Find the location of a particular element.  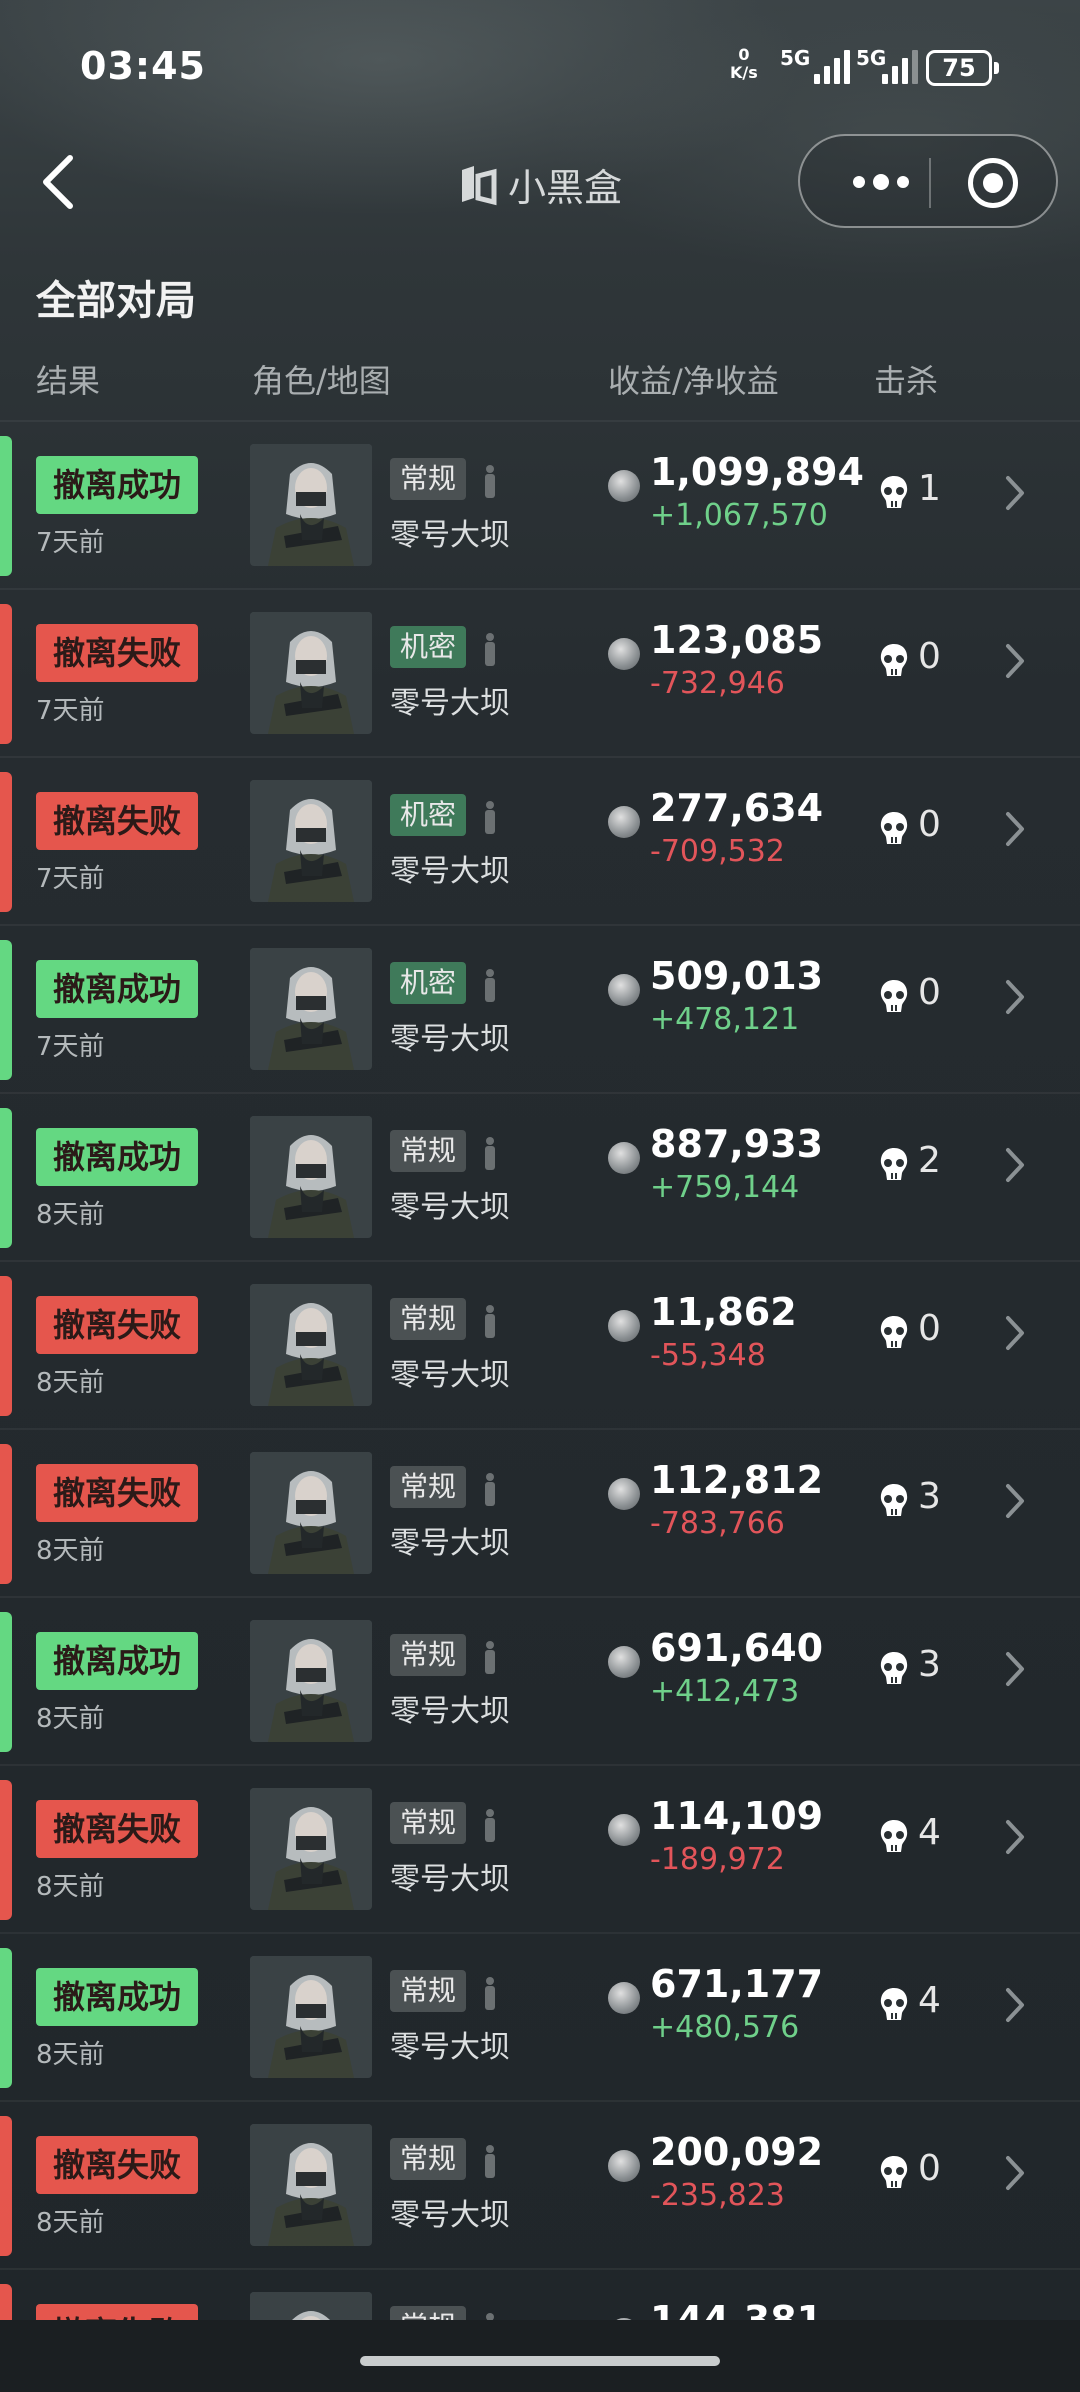

income-value: 1,099,894 is located at coordinates (757, 472).